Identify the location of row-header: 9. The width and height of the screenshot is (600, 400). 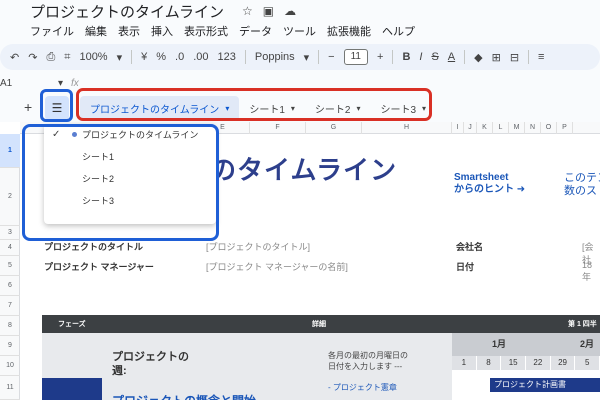
(10, 346).